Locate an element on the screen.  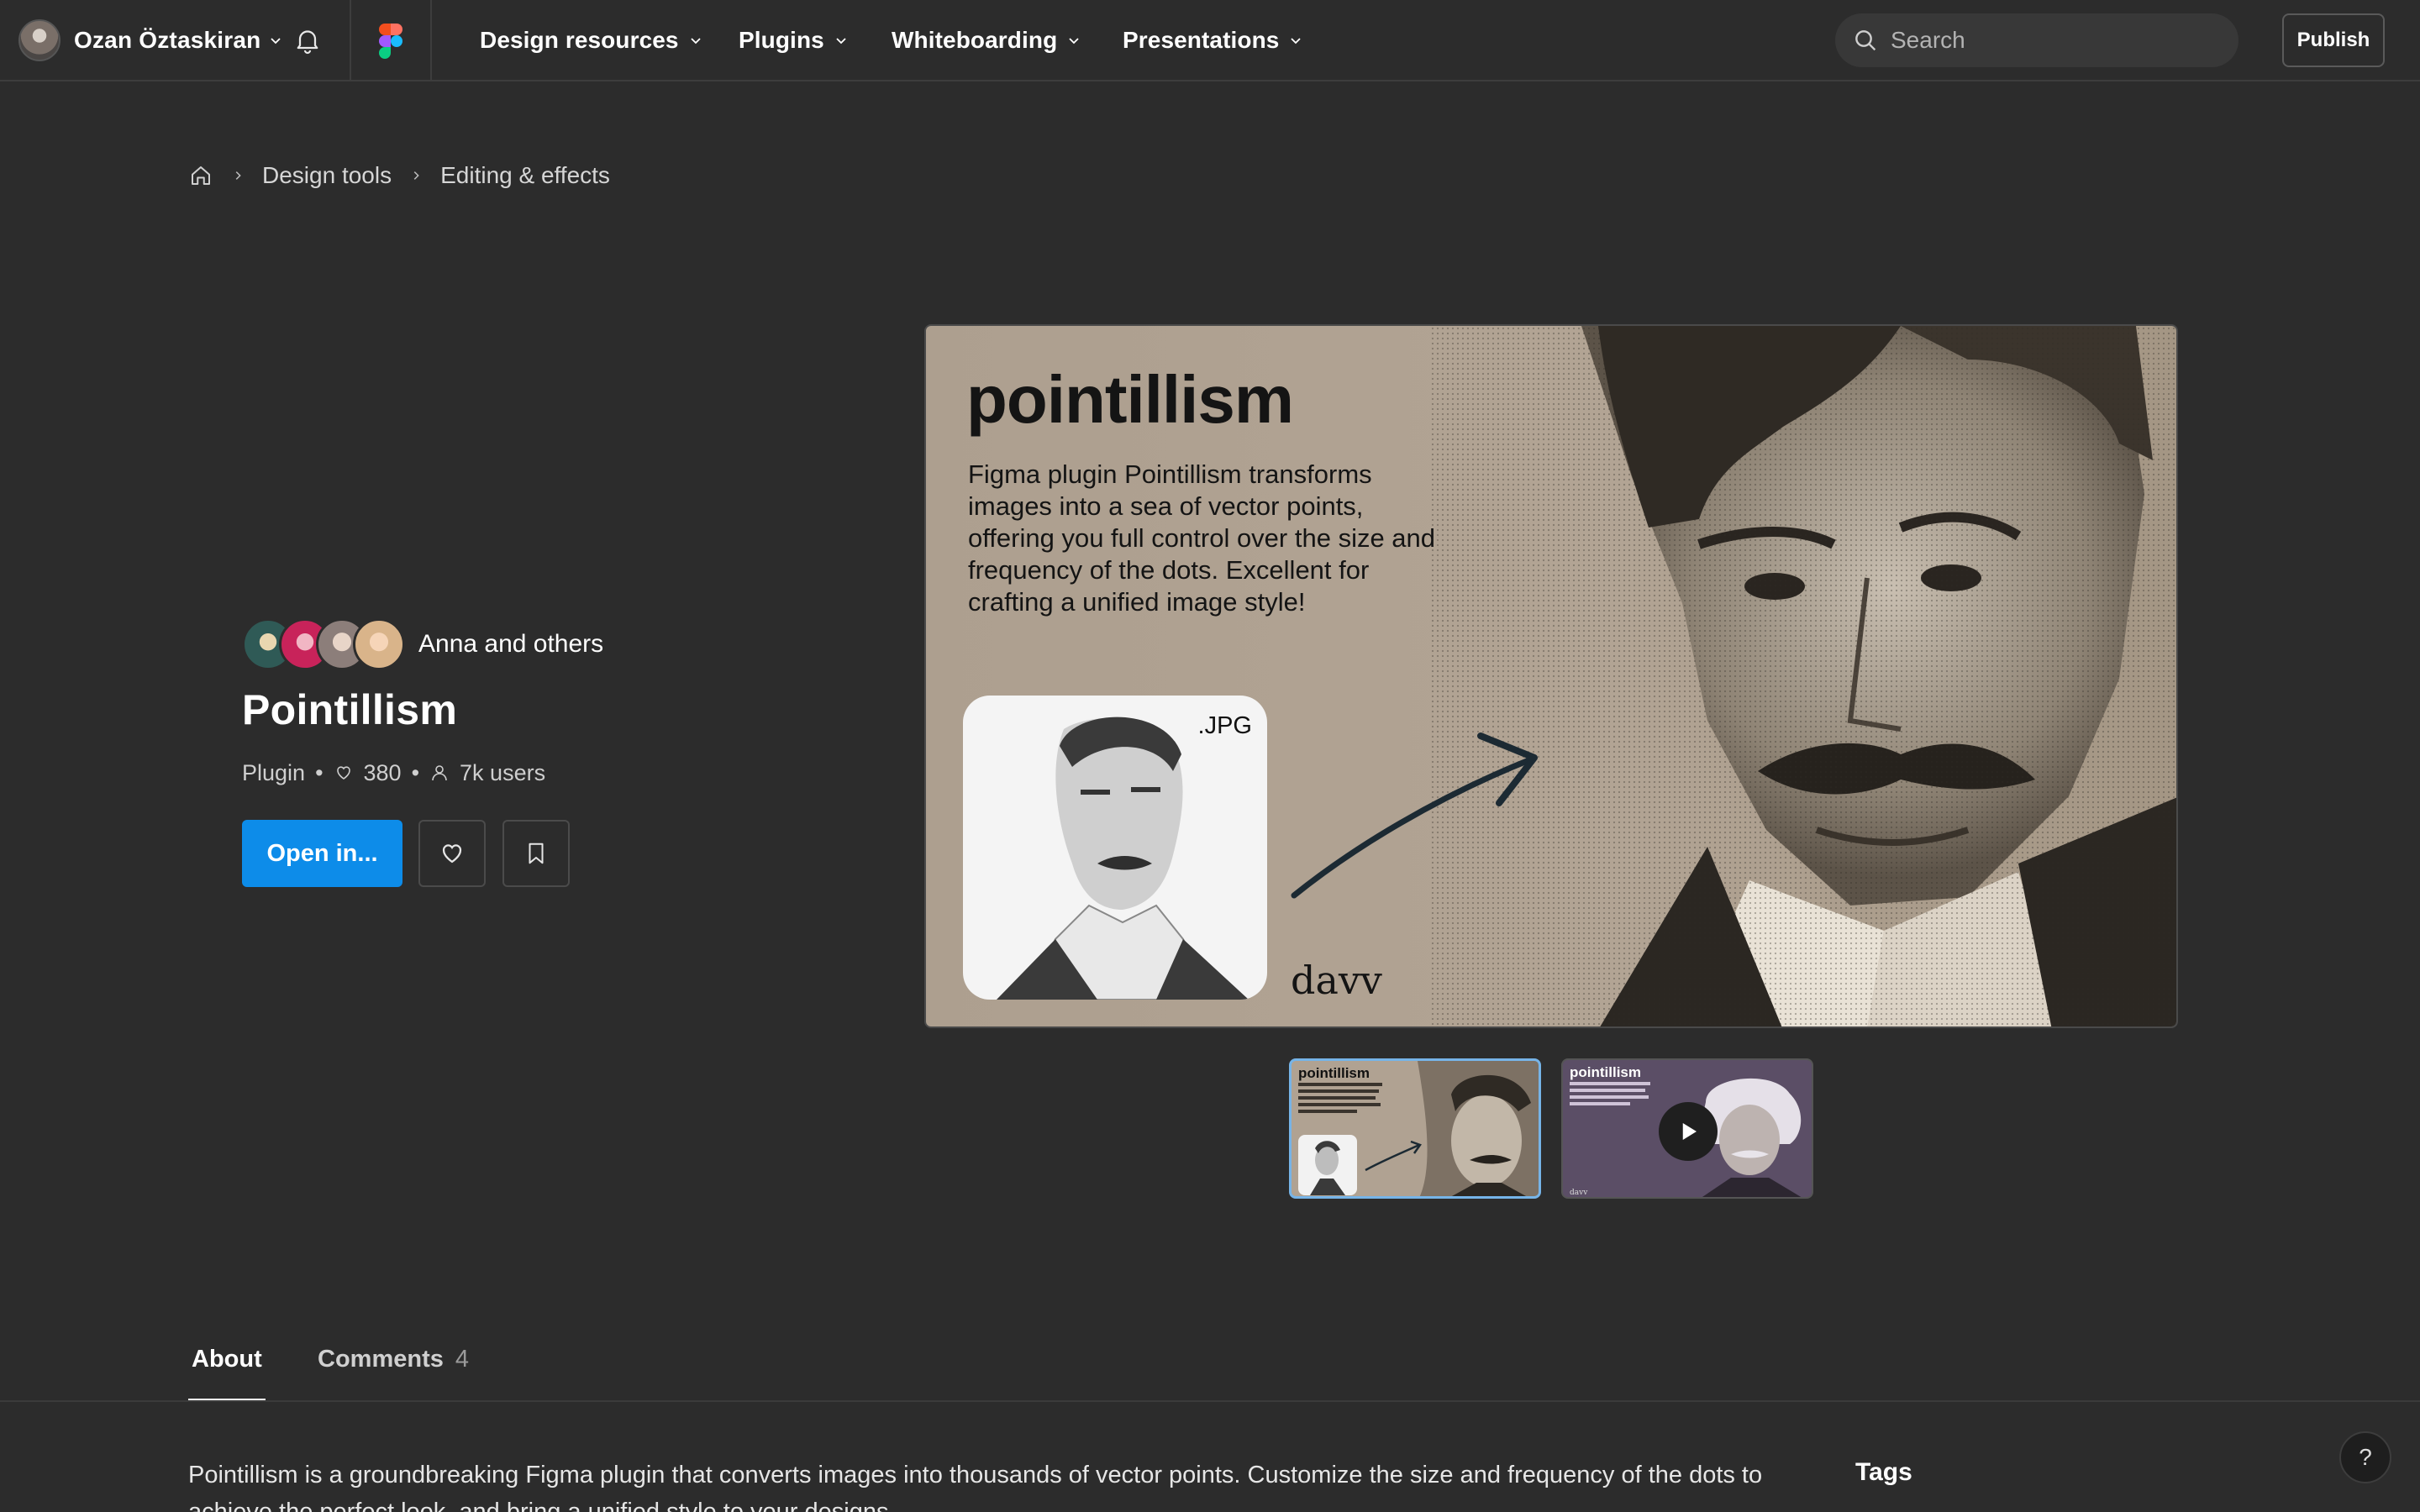
plugin-meta: Plugin • 380 • 7k users is located at coordinates (393, 773).